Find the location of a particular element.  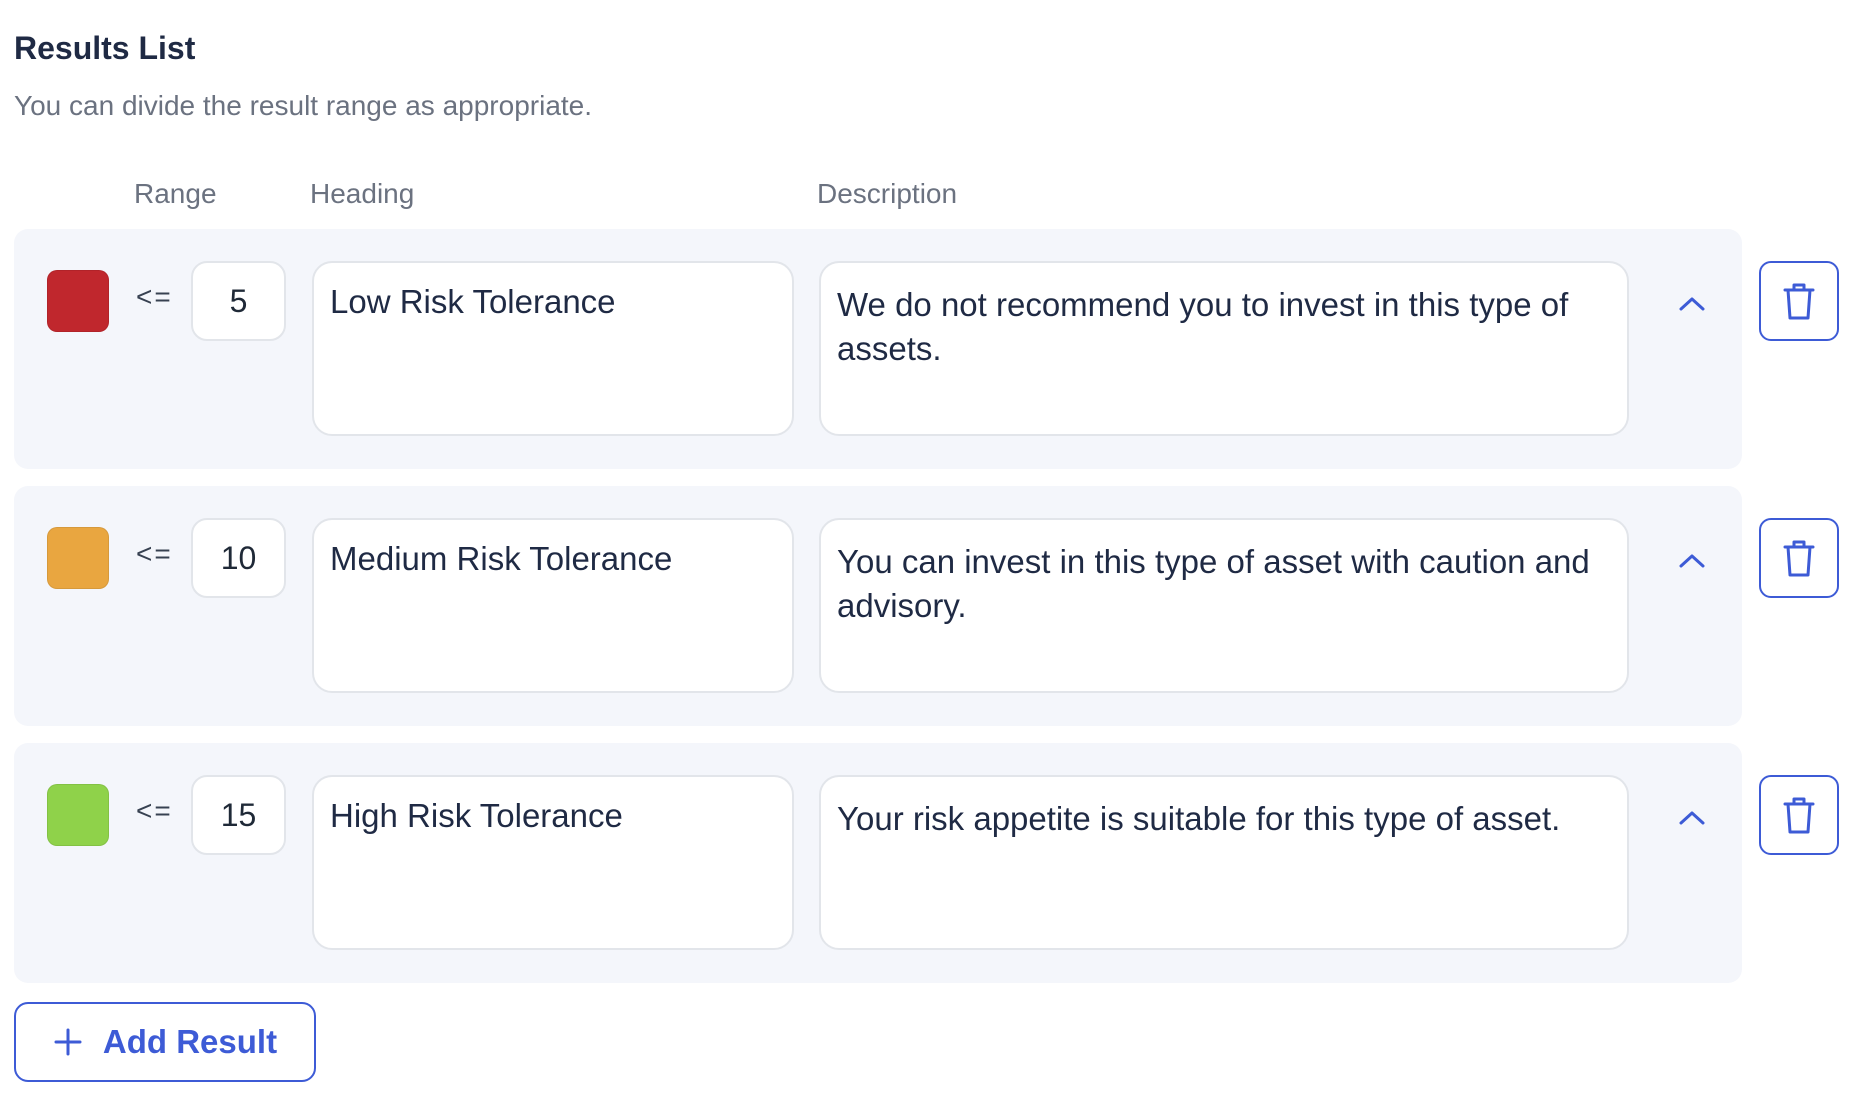

add-result-button: Add Result is located at coordinates (165, 1042).